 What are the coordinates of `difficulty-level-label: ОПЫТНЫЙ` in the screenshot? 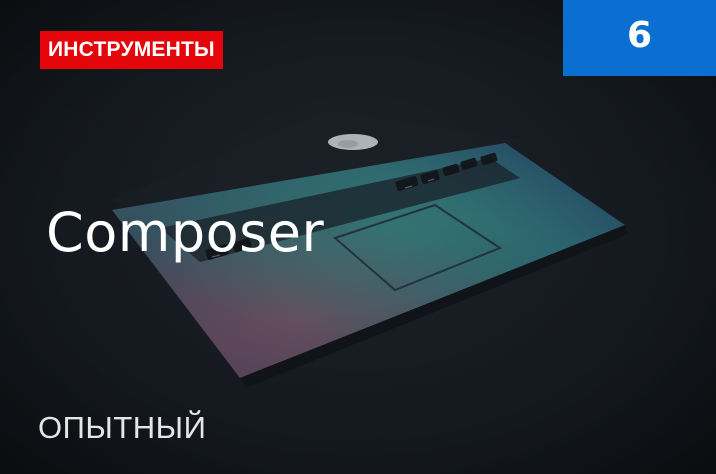 It's located at (122, 427).